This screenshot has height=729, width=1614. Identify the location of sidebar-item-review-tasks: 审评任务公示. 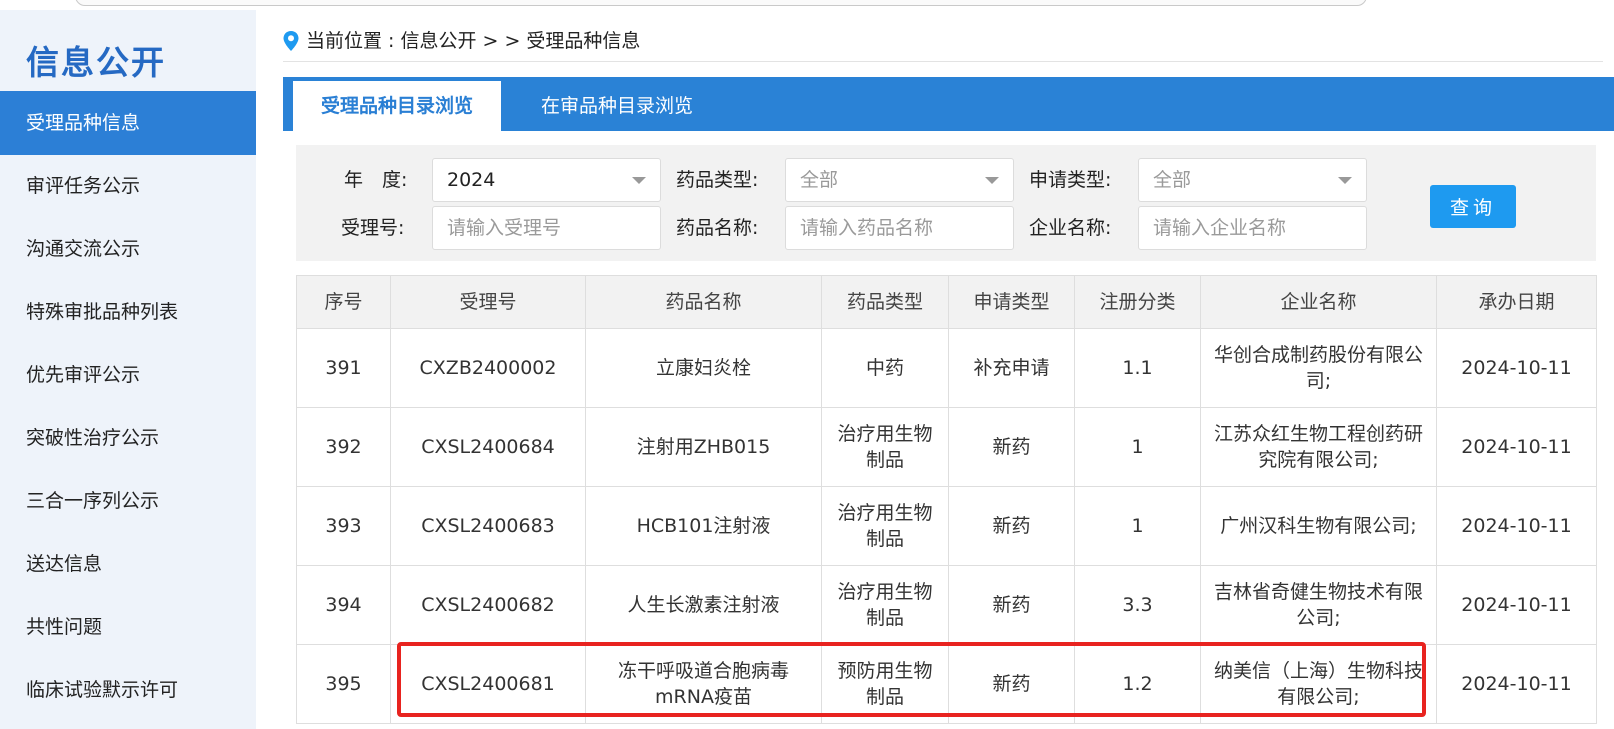
(128, 186).